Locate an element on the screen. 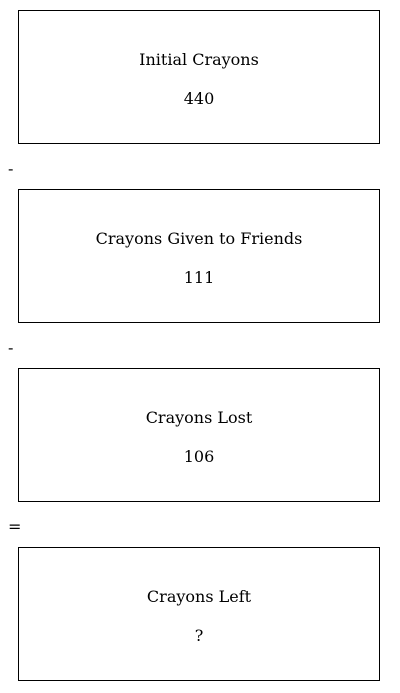 This screenshot has width=400, height=693. crayons-left-label: Crayons Left is located at coordinates (199, 596).